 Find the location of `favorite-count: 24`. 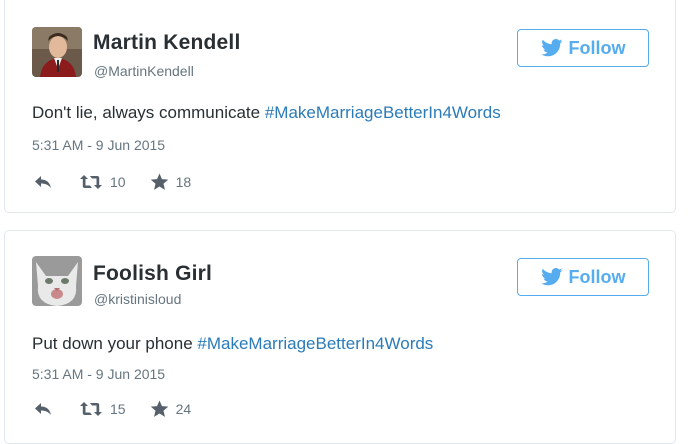

favorite-count: 24 is located at coordinates (183, 409).